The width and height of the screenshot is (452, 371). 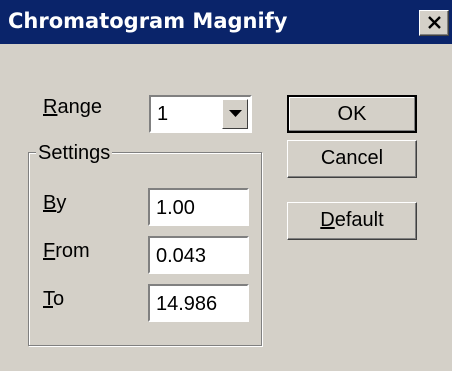 I want to click on to-label: To, so click(x=54, y=299).